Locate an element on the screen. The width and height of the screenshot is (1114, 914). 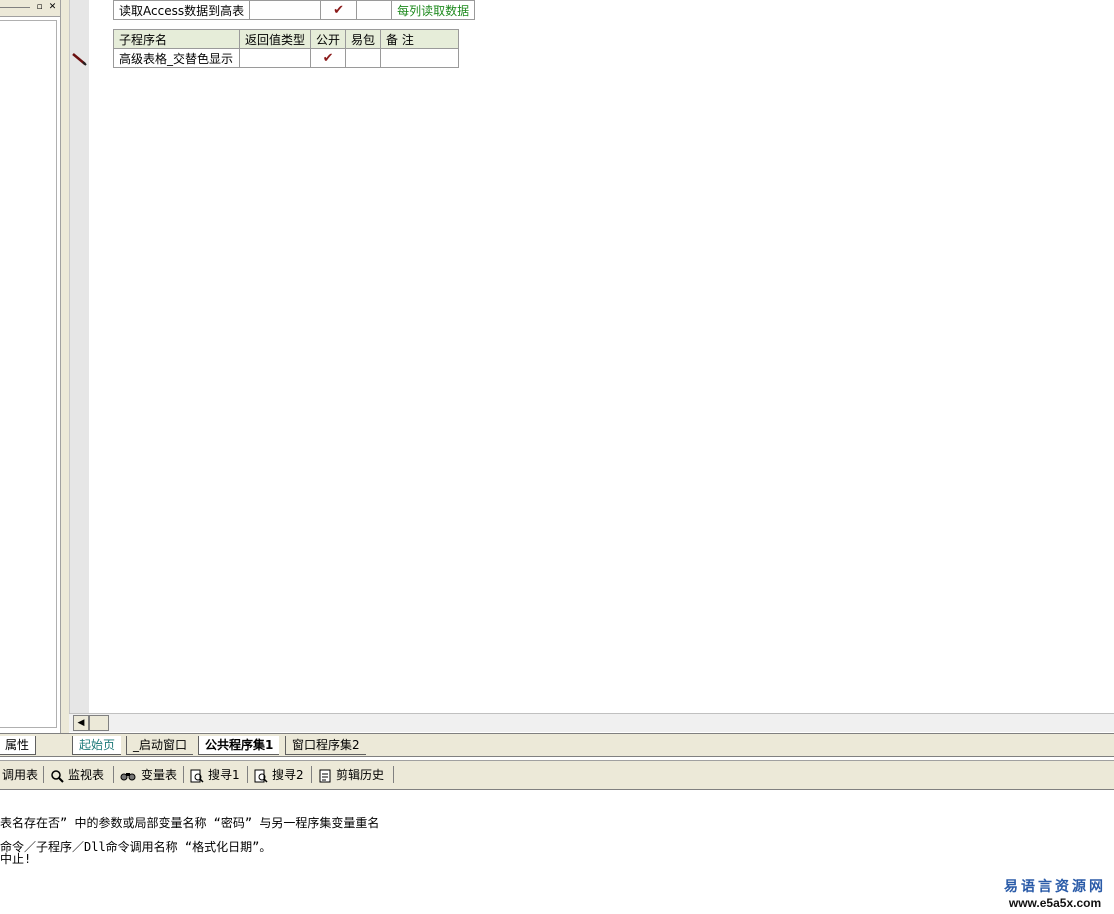
header-remark: 备 注 is located at coordinates (420, 39).